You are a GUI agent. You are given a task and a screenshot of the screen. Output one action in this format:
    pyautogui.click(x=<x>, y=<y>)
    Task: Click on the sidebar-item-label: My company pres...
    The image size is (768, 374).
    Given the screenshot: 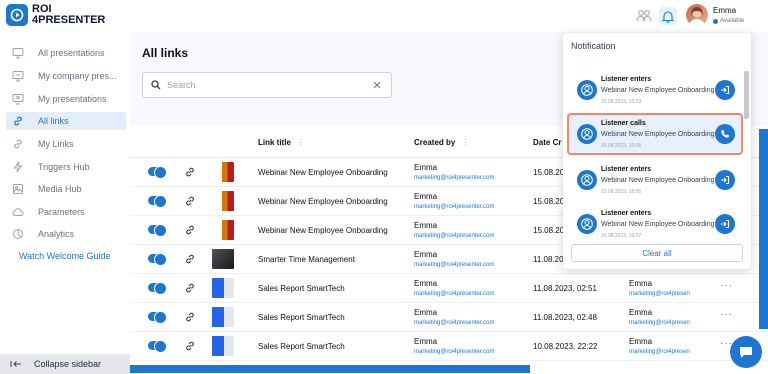 What is the action you would take?
    pyautogui.click(x=77, y=76)
    